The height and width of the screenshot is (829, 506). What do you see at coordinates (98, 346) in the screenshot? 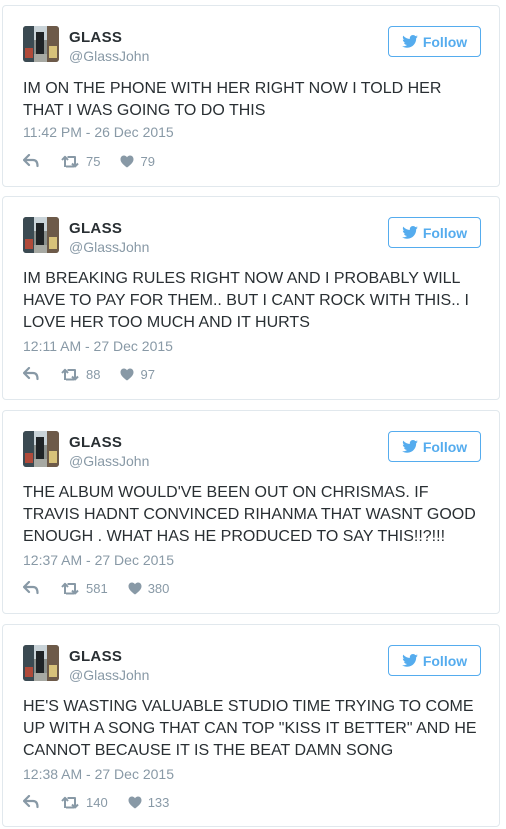
I see `tweet-timestamp: 12:11 AM - 27 Dec 2015` at bounding box center [98, 346].